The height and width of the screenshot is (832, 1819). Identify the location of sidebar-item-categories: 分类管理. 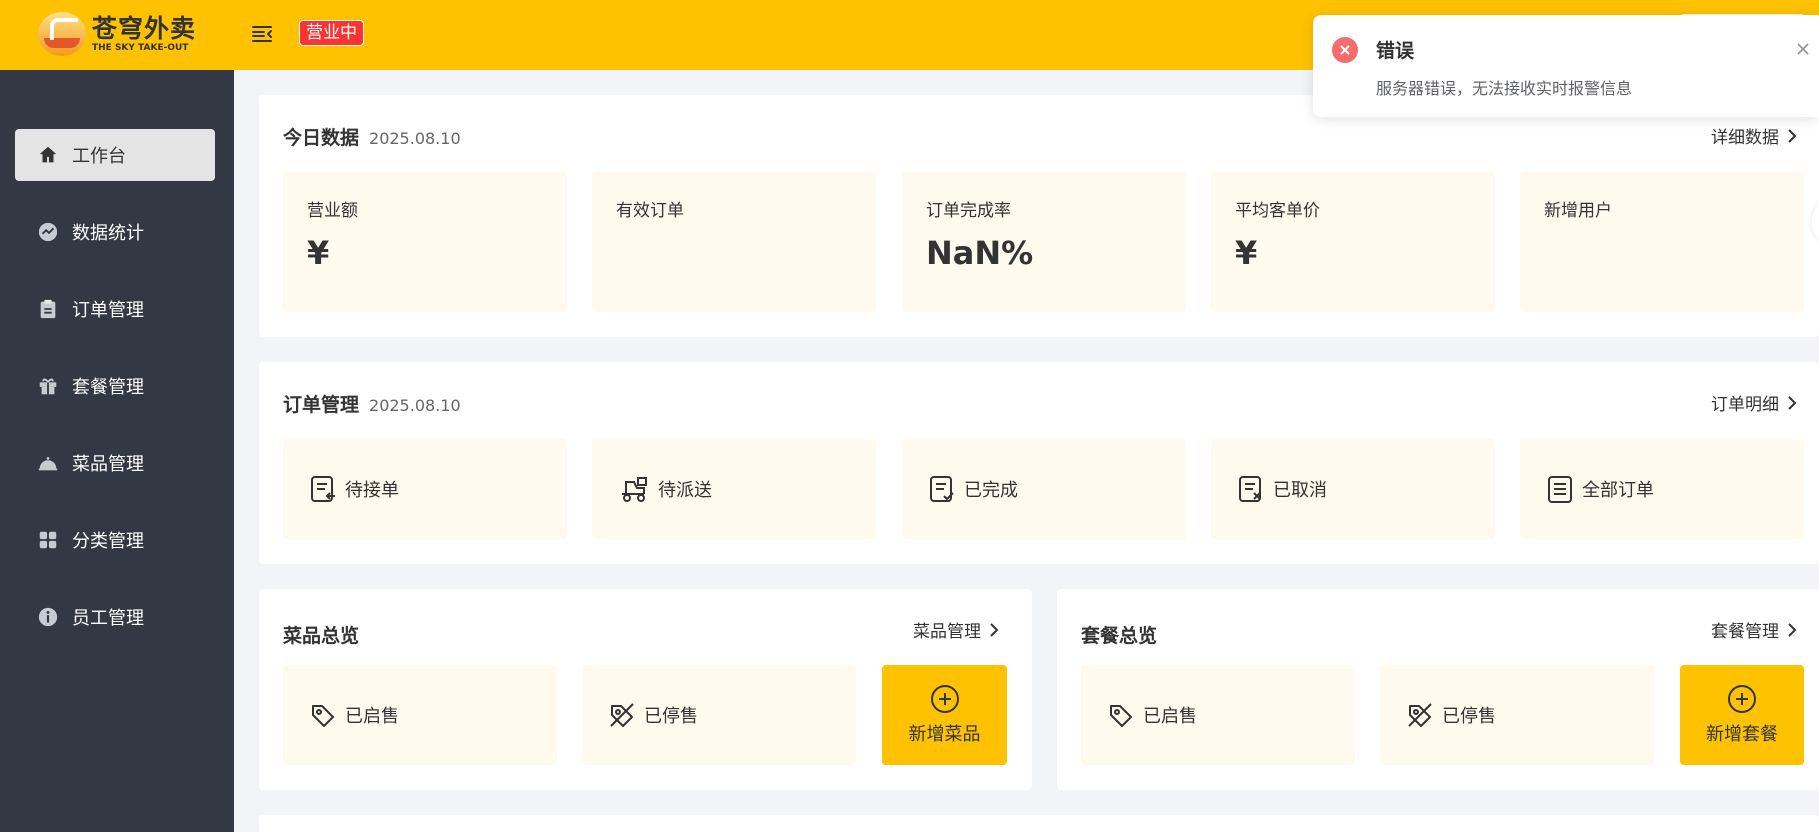
(115, 540).